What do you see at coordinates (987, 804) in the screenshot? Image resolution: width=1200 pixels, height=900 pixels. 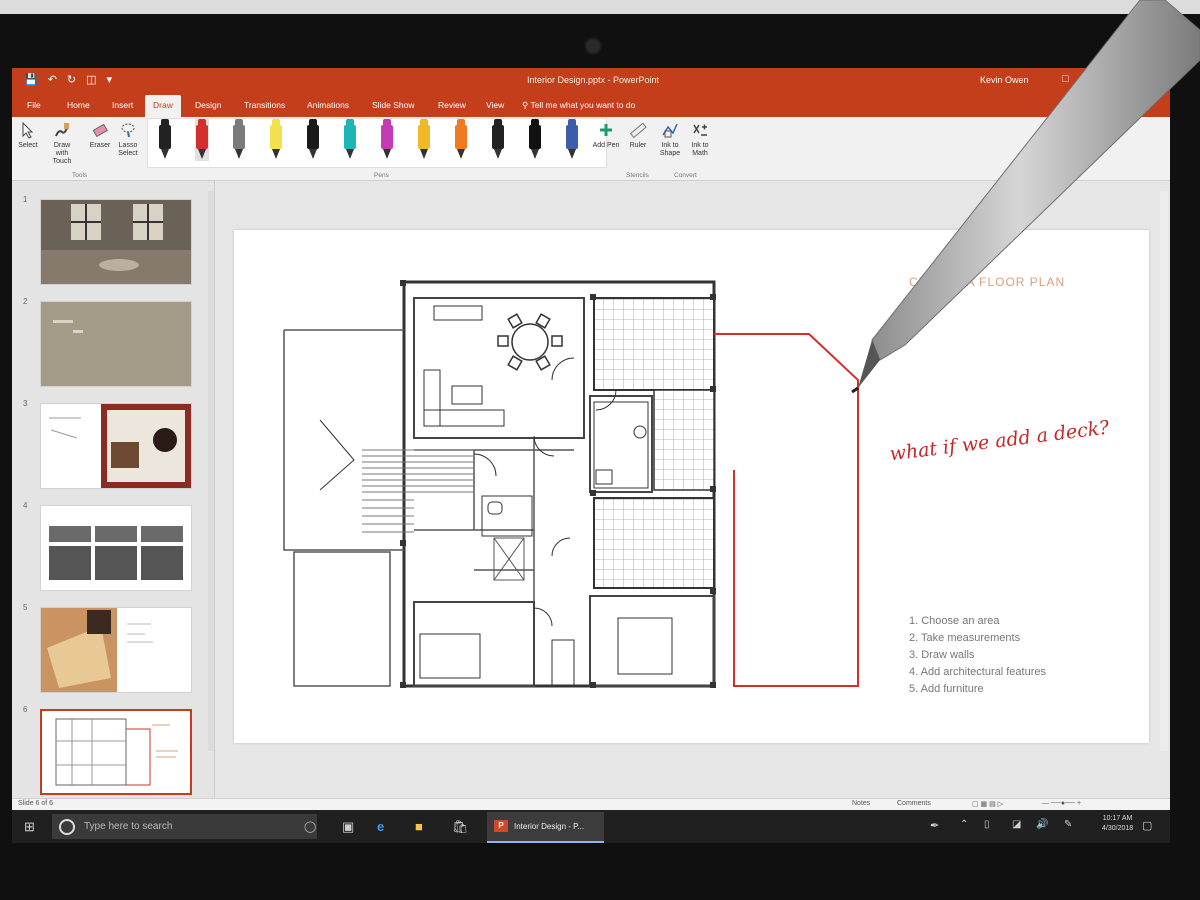 I see `view-buttons: ▢ ▦ ▤ ▷` at bounding box center [987, 804].